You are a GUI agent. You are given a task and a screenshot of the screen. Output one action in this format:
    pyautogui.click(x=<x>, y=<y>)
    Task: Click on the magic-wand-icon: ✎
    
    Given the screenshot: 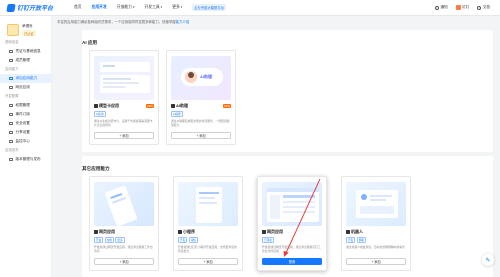 What is the action you would take?
    pyautogui.click(x=488, y=260)
    